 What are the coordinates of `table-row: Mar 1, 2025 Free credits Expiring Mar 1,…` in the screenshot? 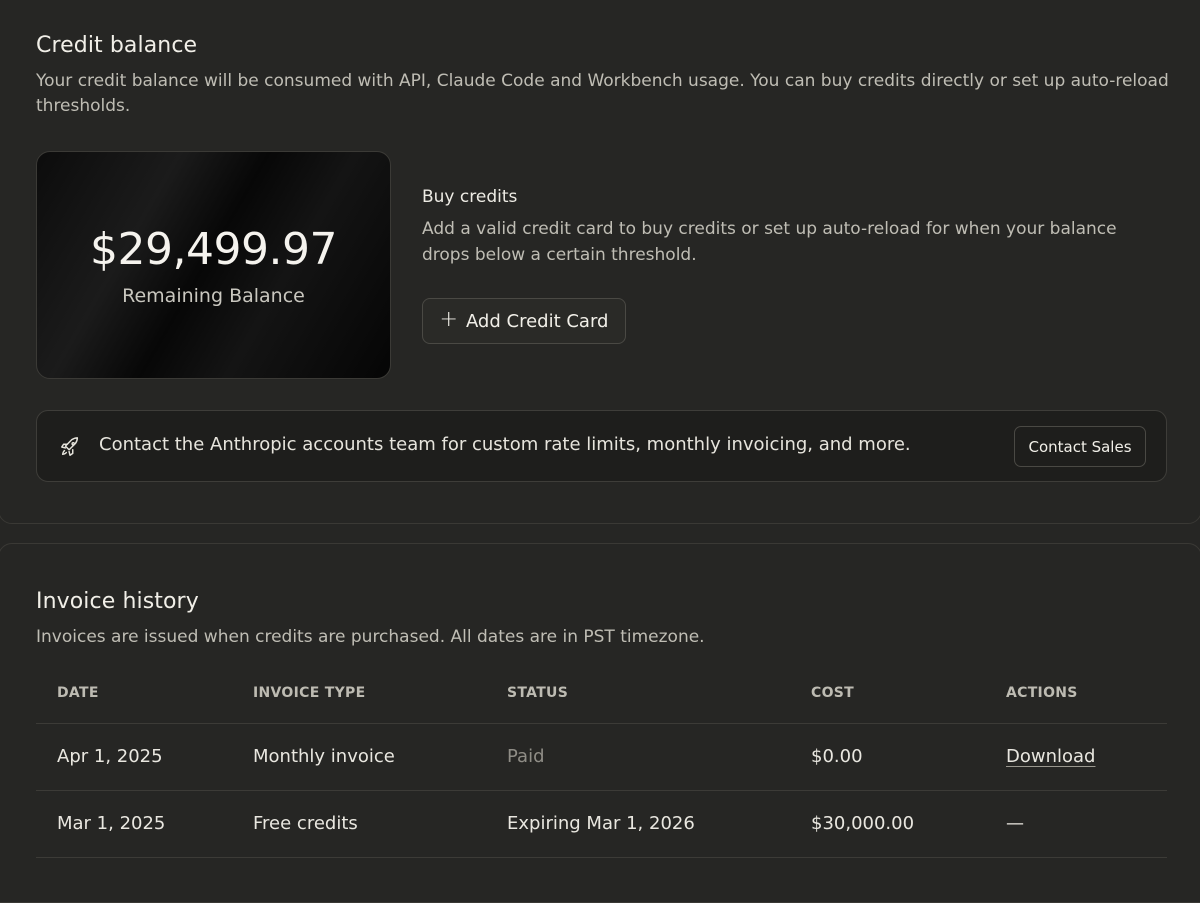 It's located at (601, 824).